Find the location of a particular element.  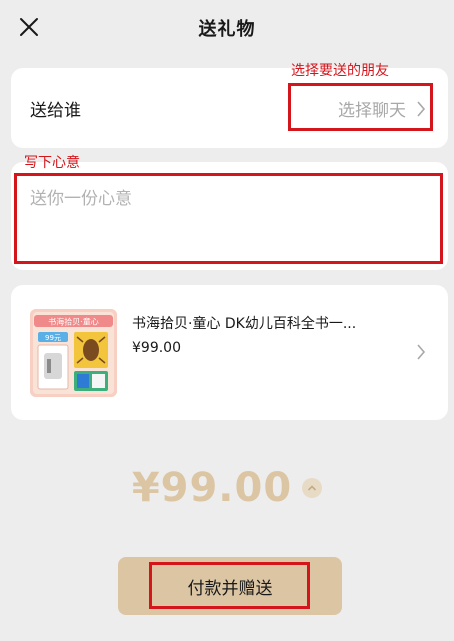

thumb-label-text: 99元 is located at coordinates (53, 338).